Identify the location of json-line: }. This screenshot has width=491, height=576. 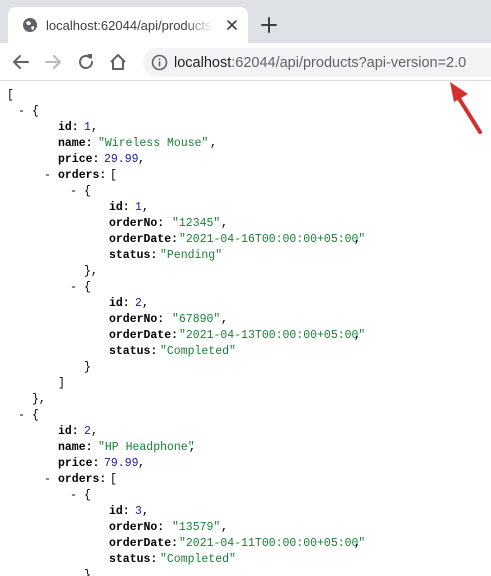
(45, 368).